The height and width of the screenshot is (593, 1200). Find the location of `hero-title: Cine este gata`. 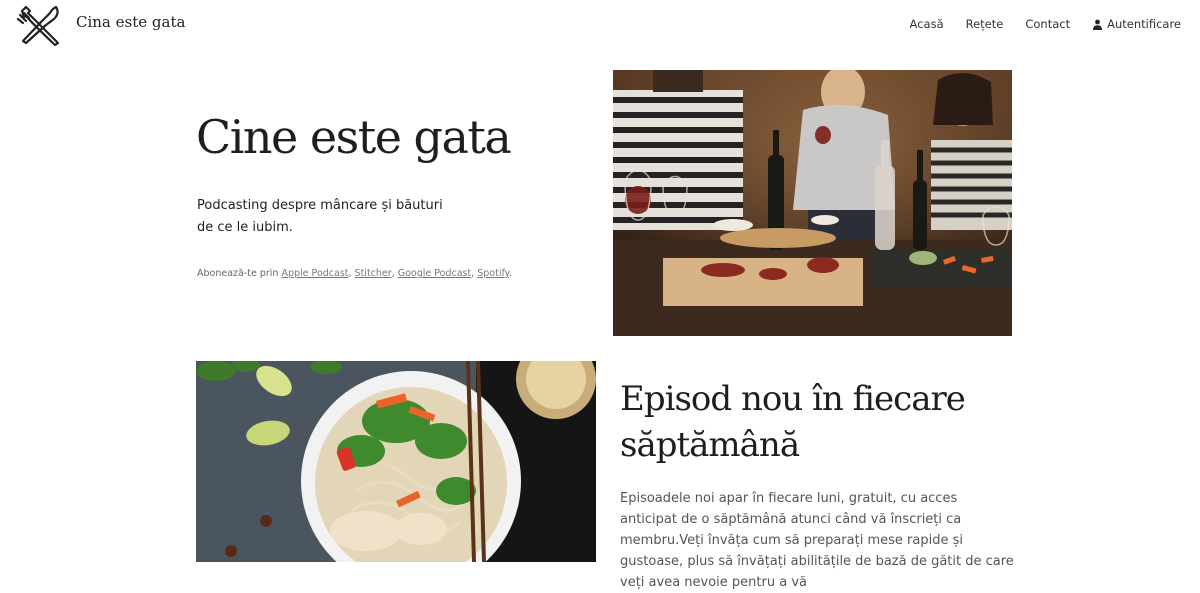

hero-title: Cine este gata is located at coordinates (354, 137).